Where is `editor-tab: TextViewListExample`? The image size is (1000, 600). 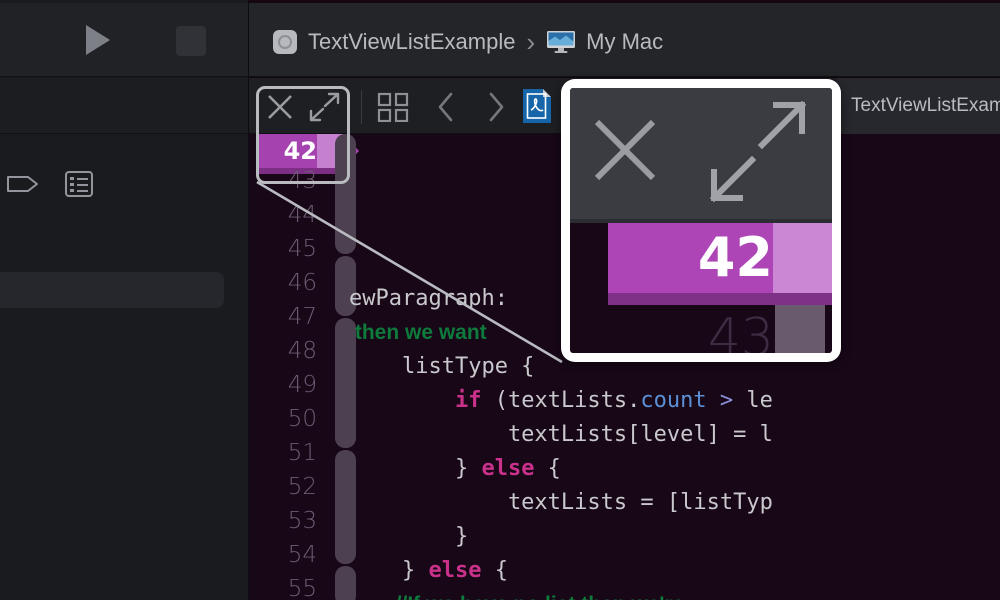 editor-tab: TextViewListExample is located at coordinates (918, 106).